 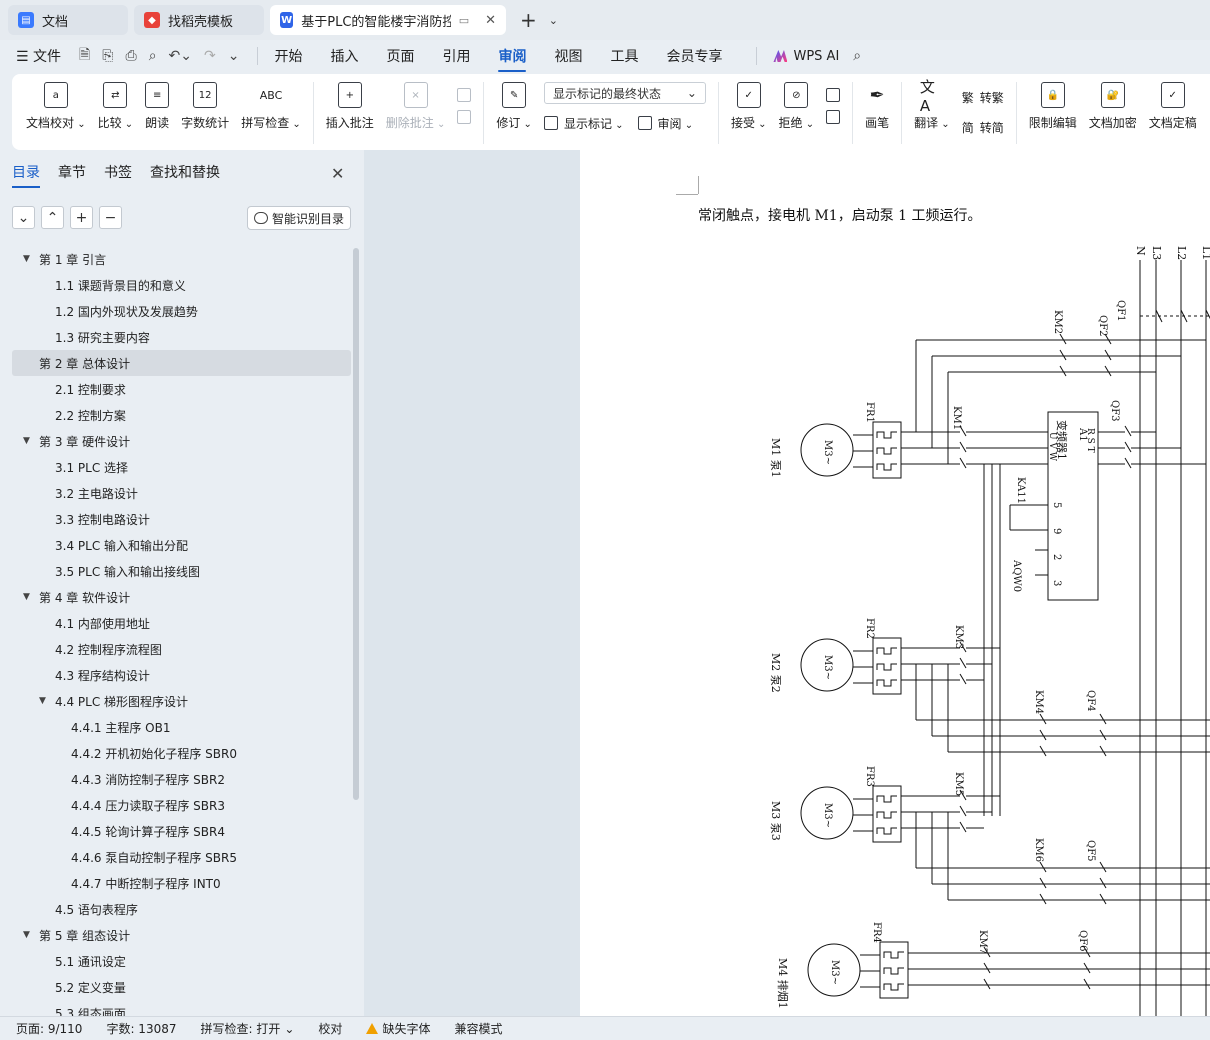 What do you see at coordinates (388, 20) in the screenshot?
I see `tab-document: W 基于PLC的智能楼宇消防控制系 ▭ ✕` at bounding box center [388, 20].